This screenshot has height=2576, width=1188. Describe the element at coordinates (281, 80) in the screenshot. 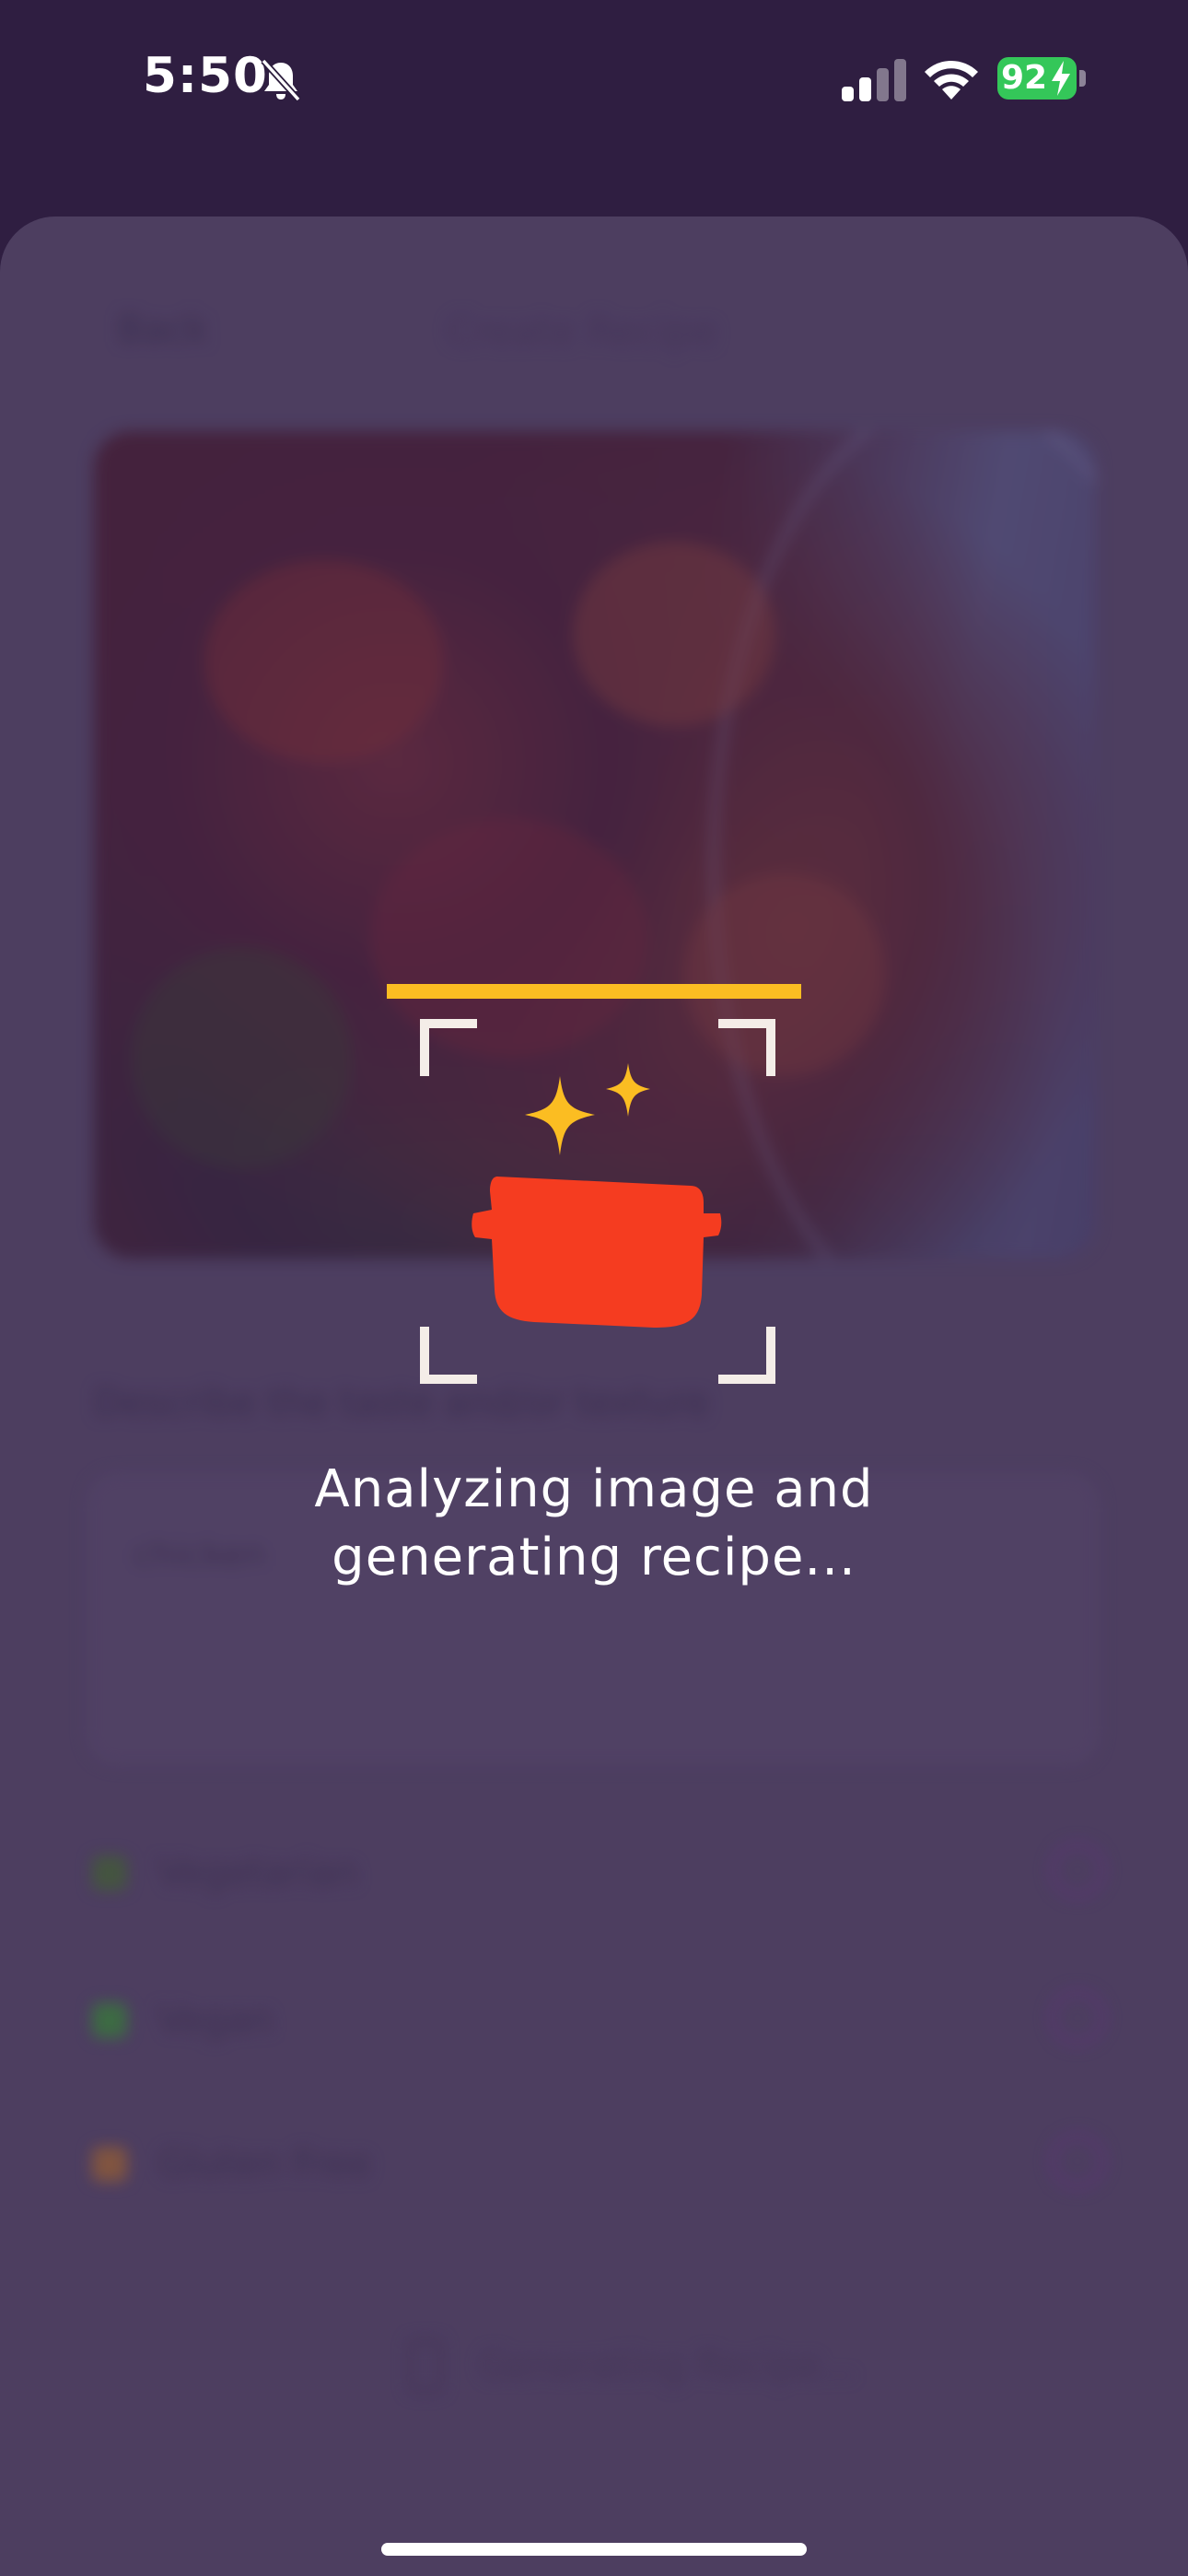

I see `bell-slash-icon` at that location.